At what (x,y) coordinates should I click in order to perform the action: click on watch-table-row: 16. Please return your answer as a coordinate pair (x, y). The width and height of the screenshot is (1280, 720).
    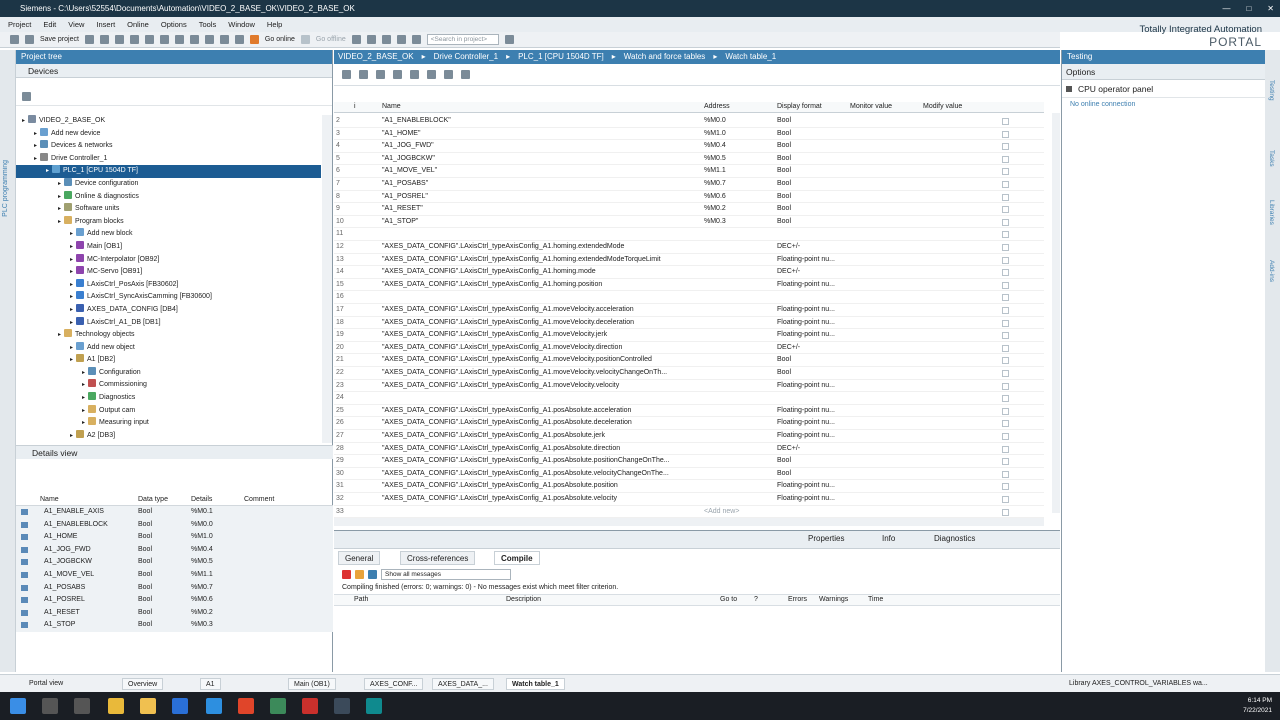
    Looking at the image, I should click on (689, 297).